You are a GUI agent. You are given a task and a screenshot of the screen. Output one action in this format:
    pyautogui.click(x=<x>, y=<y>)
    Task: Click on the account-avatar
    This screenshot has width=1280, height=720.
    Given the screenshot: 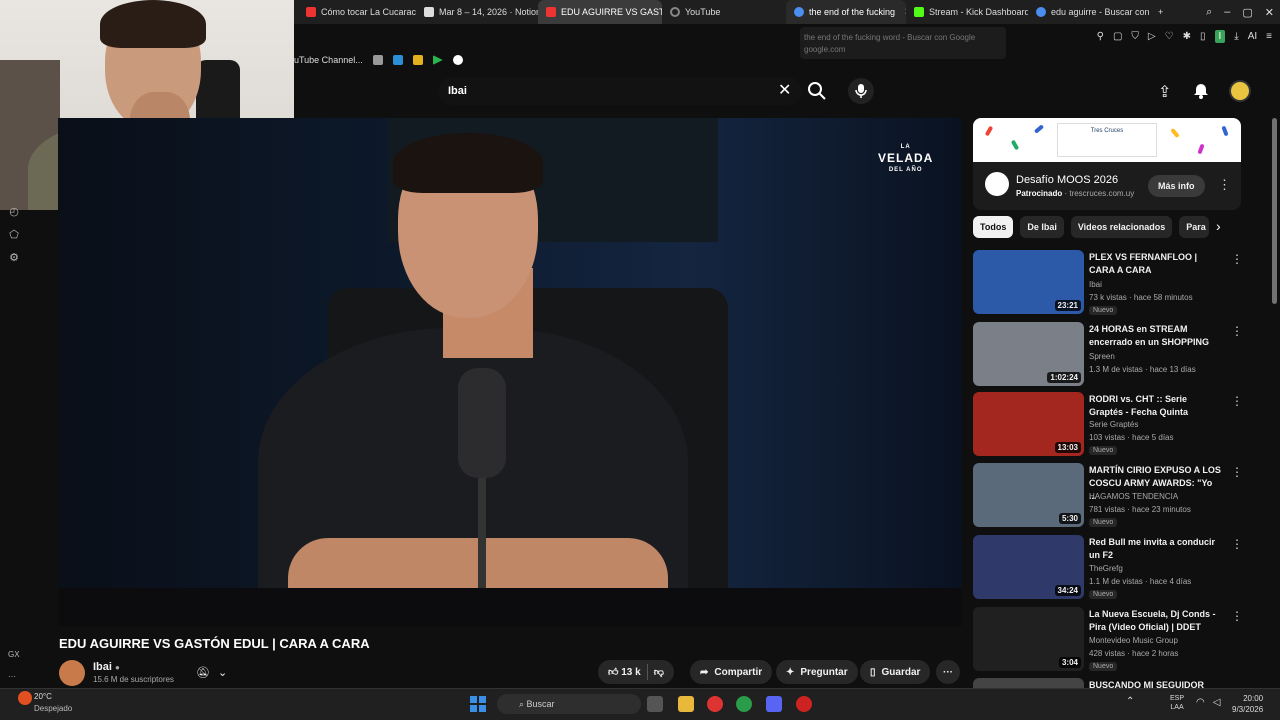 What is the action you would take?
    pyautogui.click(x=1240, y=91)
    